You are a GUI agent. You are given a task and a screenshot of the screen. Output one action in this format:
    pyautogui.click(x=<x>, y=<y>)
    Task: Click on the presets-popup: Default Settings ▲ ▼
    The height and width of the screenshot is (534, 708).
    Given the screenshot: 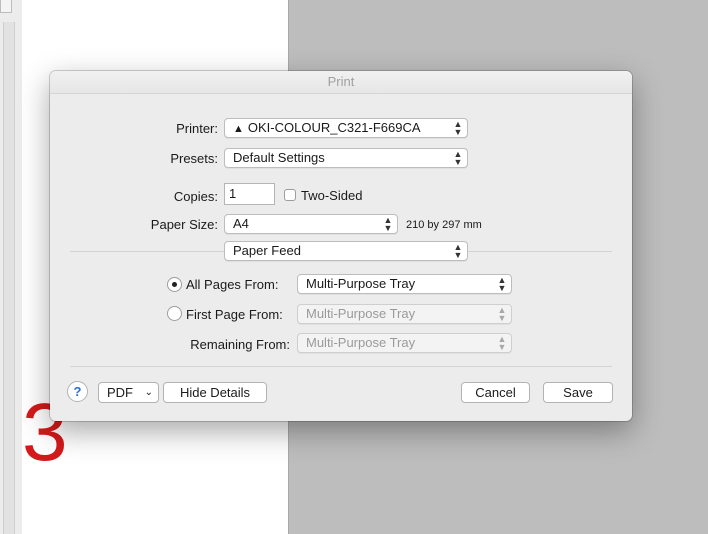 What is the action you would take?
    pyautogui.click(x=346, y=158)
    